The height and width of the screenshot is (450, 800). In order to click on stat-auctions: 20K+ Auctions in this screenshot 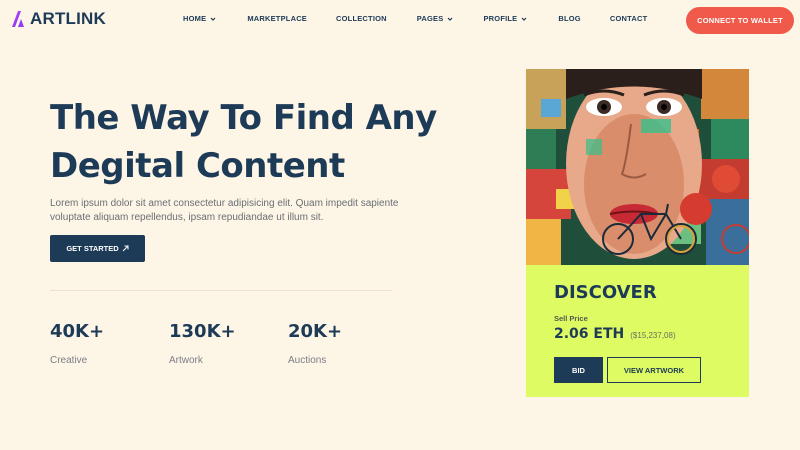, I will do `click(315, 343)`.